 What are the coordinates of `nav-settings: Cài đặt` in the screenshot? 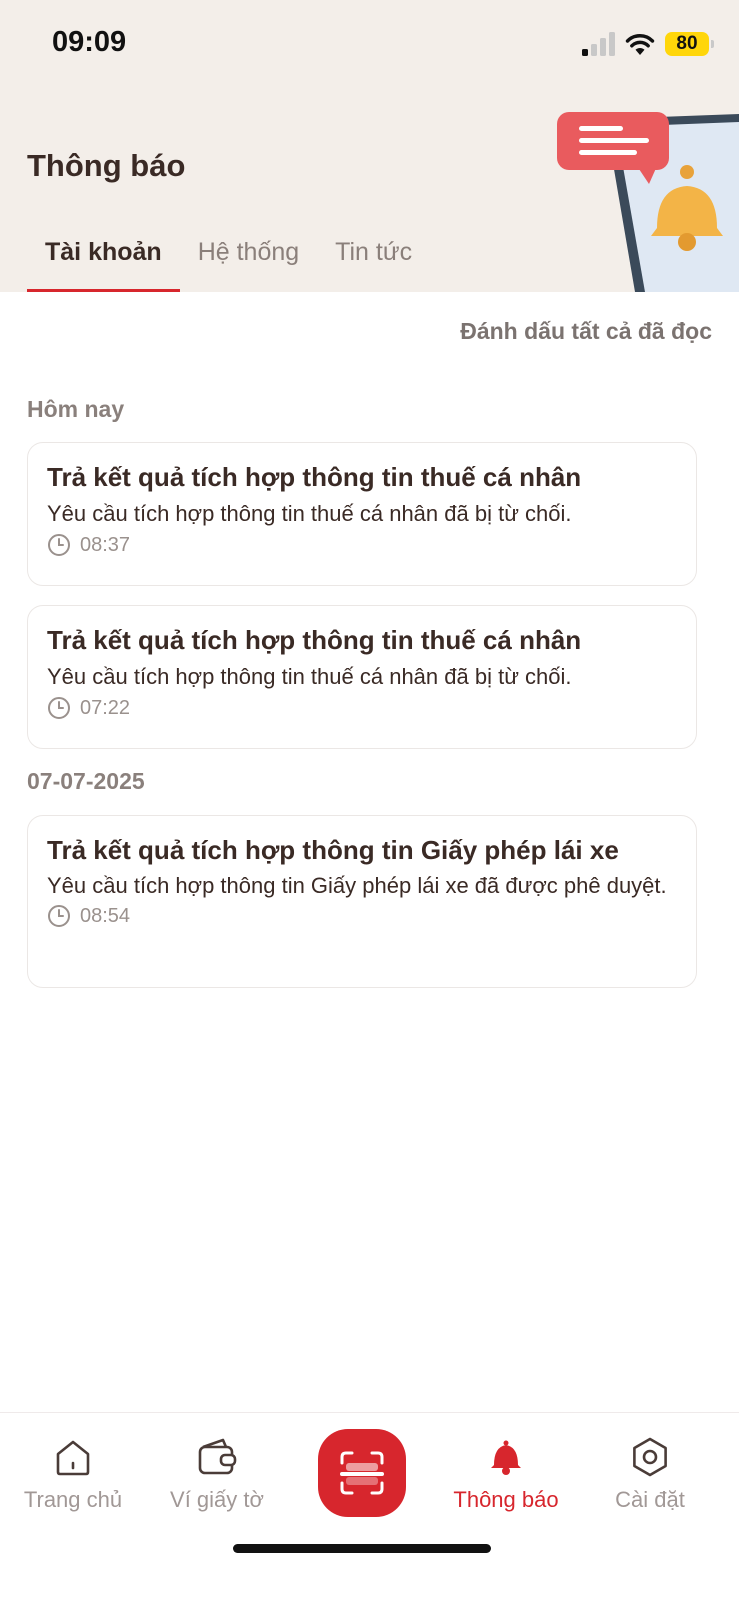 It's located at (650, 1474).